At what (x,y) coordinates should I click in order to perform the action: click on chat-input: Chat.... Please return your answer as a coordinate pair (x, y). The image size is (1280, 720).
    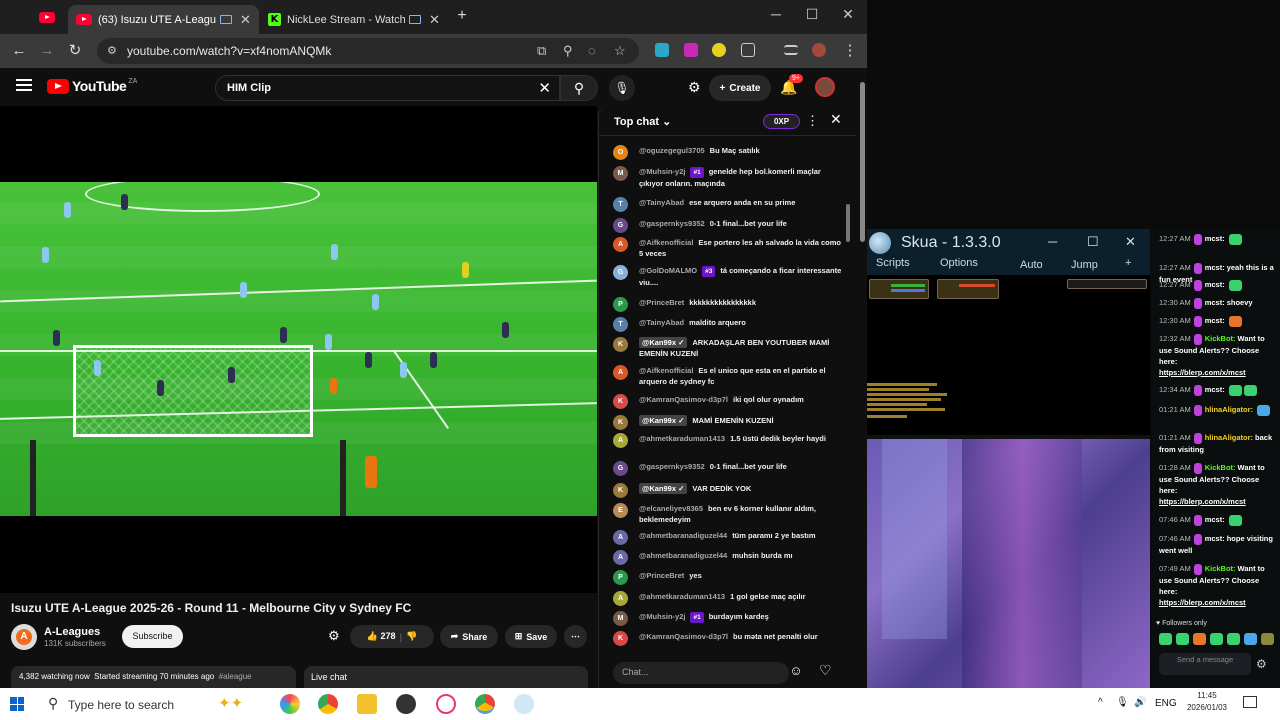
    Looking at the image, I should click on (701, 673).